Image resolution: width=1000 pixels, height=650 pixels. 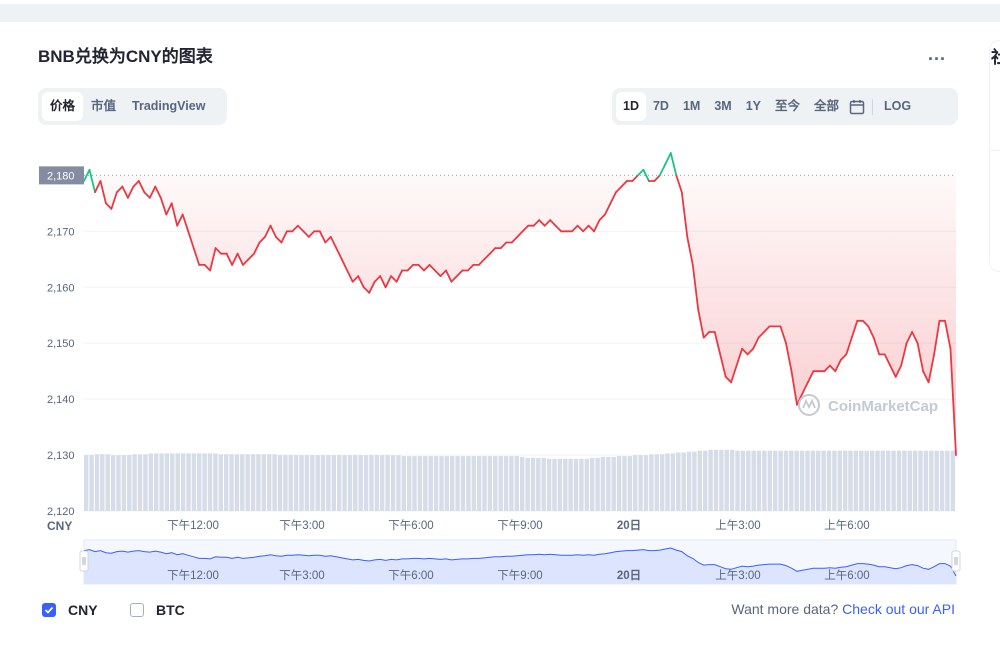 I want to click on range-ytd: 至今, so click(x=787, y=106).